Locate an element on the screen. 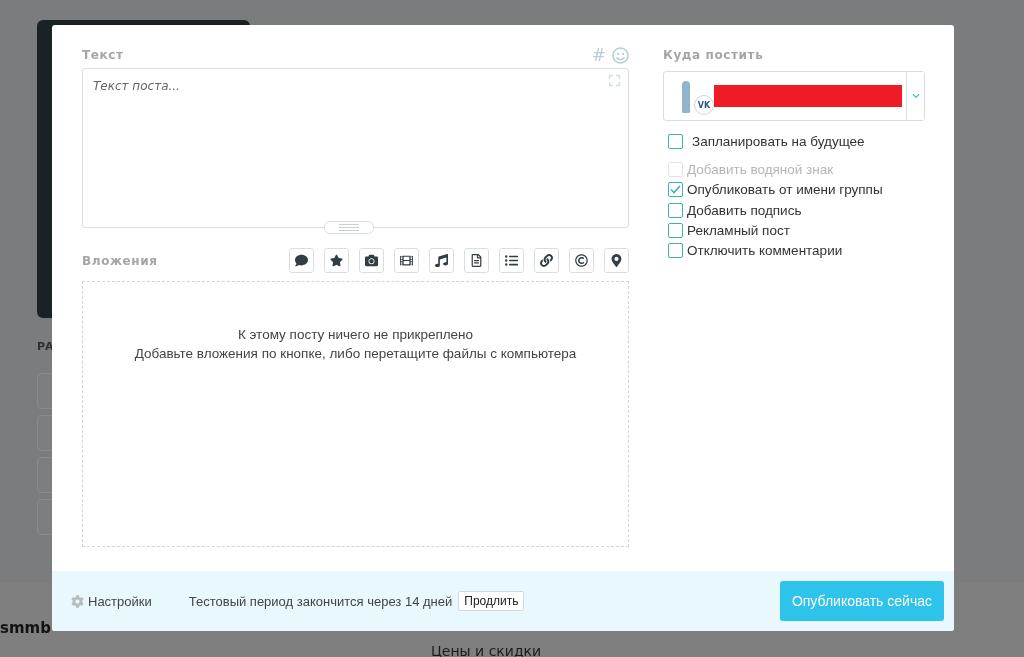 The width and height of the screenshot is (1024, 657). star-icon is located at coordinates (336, 260).